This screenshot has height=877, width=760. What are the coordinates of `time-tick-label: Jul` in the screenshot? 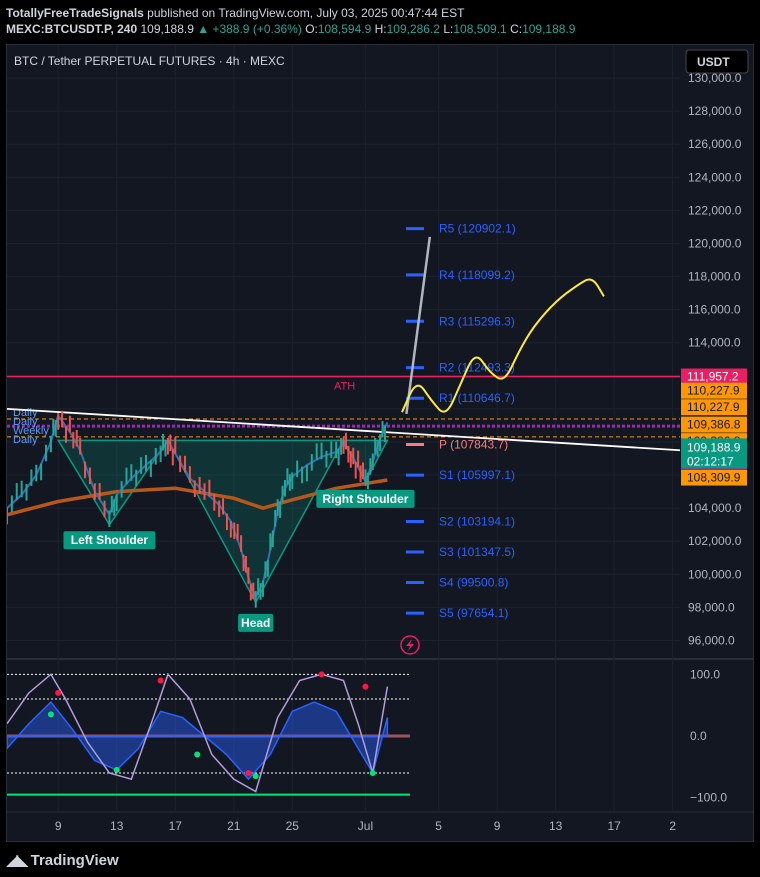 It's located at (365, 826).